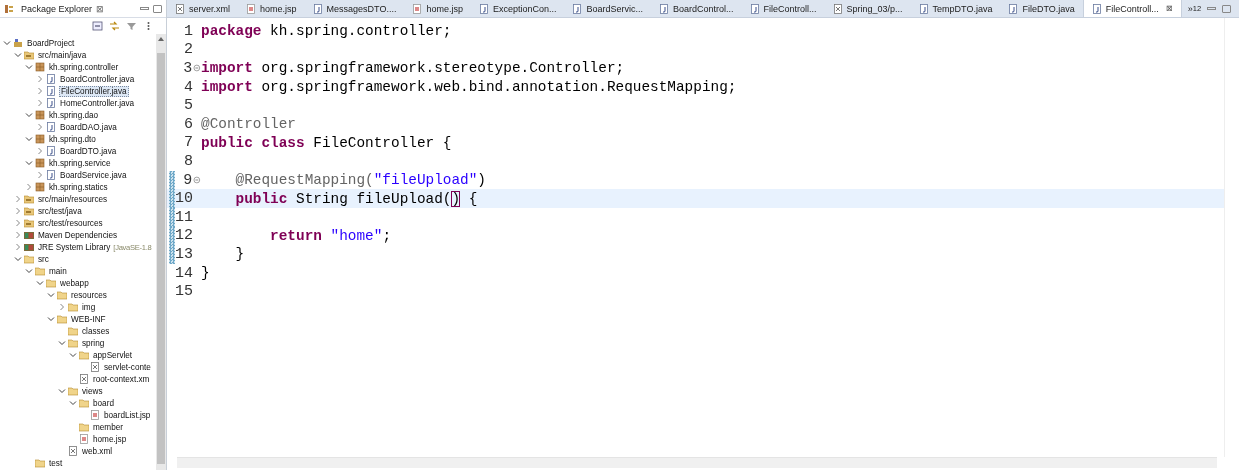 Image resolution: width=1239 pixels, height=470 pixels. I want to click on tree-item: kh.spring.dao, so click(74, 115).